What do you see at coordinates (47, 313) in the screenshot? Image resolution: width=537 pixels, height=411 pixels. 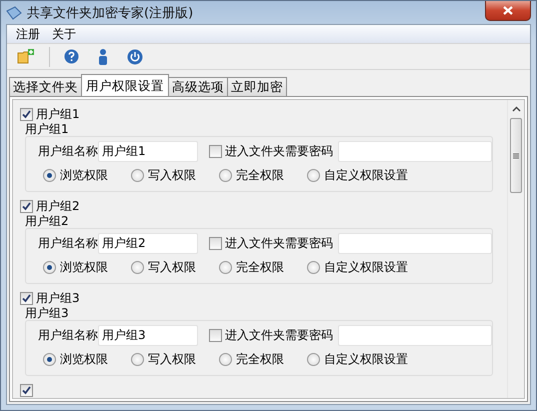 I see `group-frame-title: 用户组3` at bounding box center [47, 313].